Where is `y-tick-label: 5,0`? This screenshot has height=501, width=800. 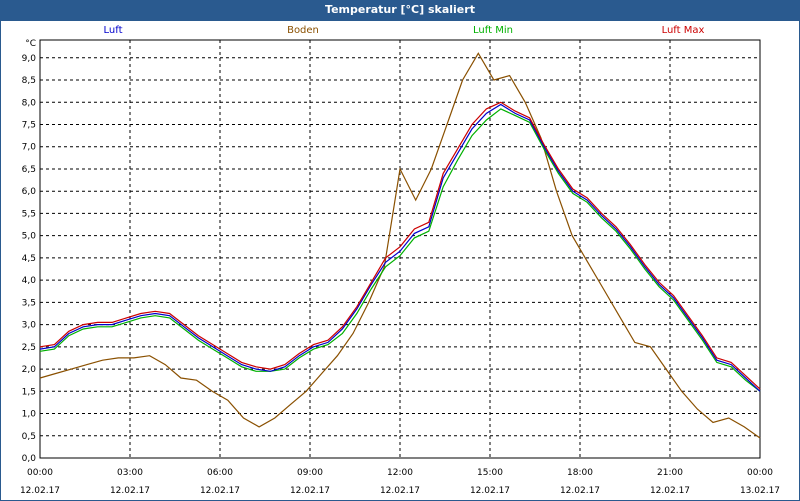
y-tick-label: 5,0 is located at coordinates (29, 237).